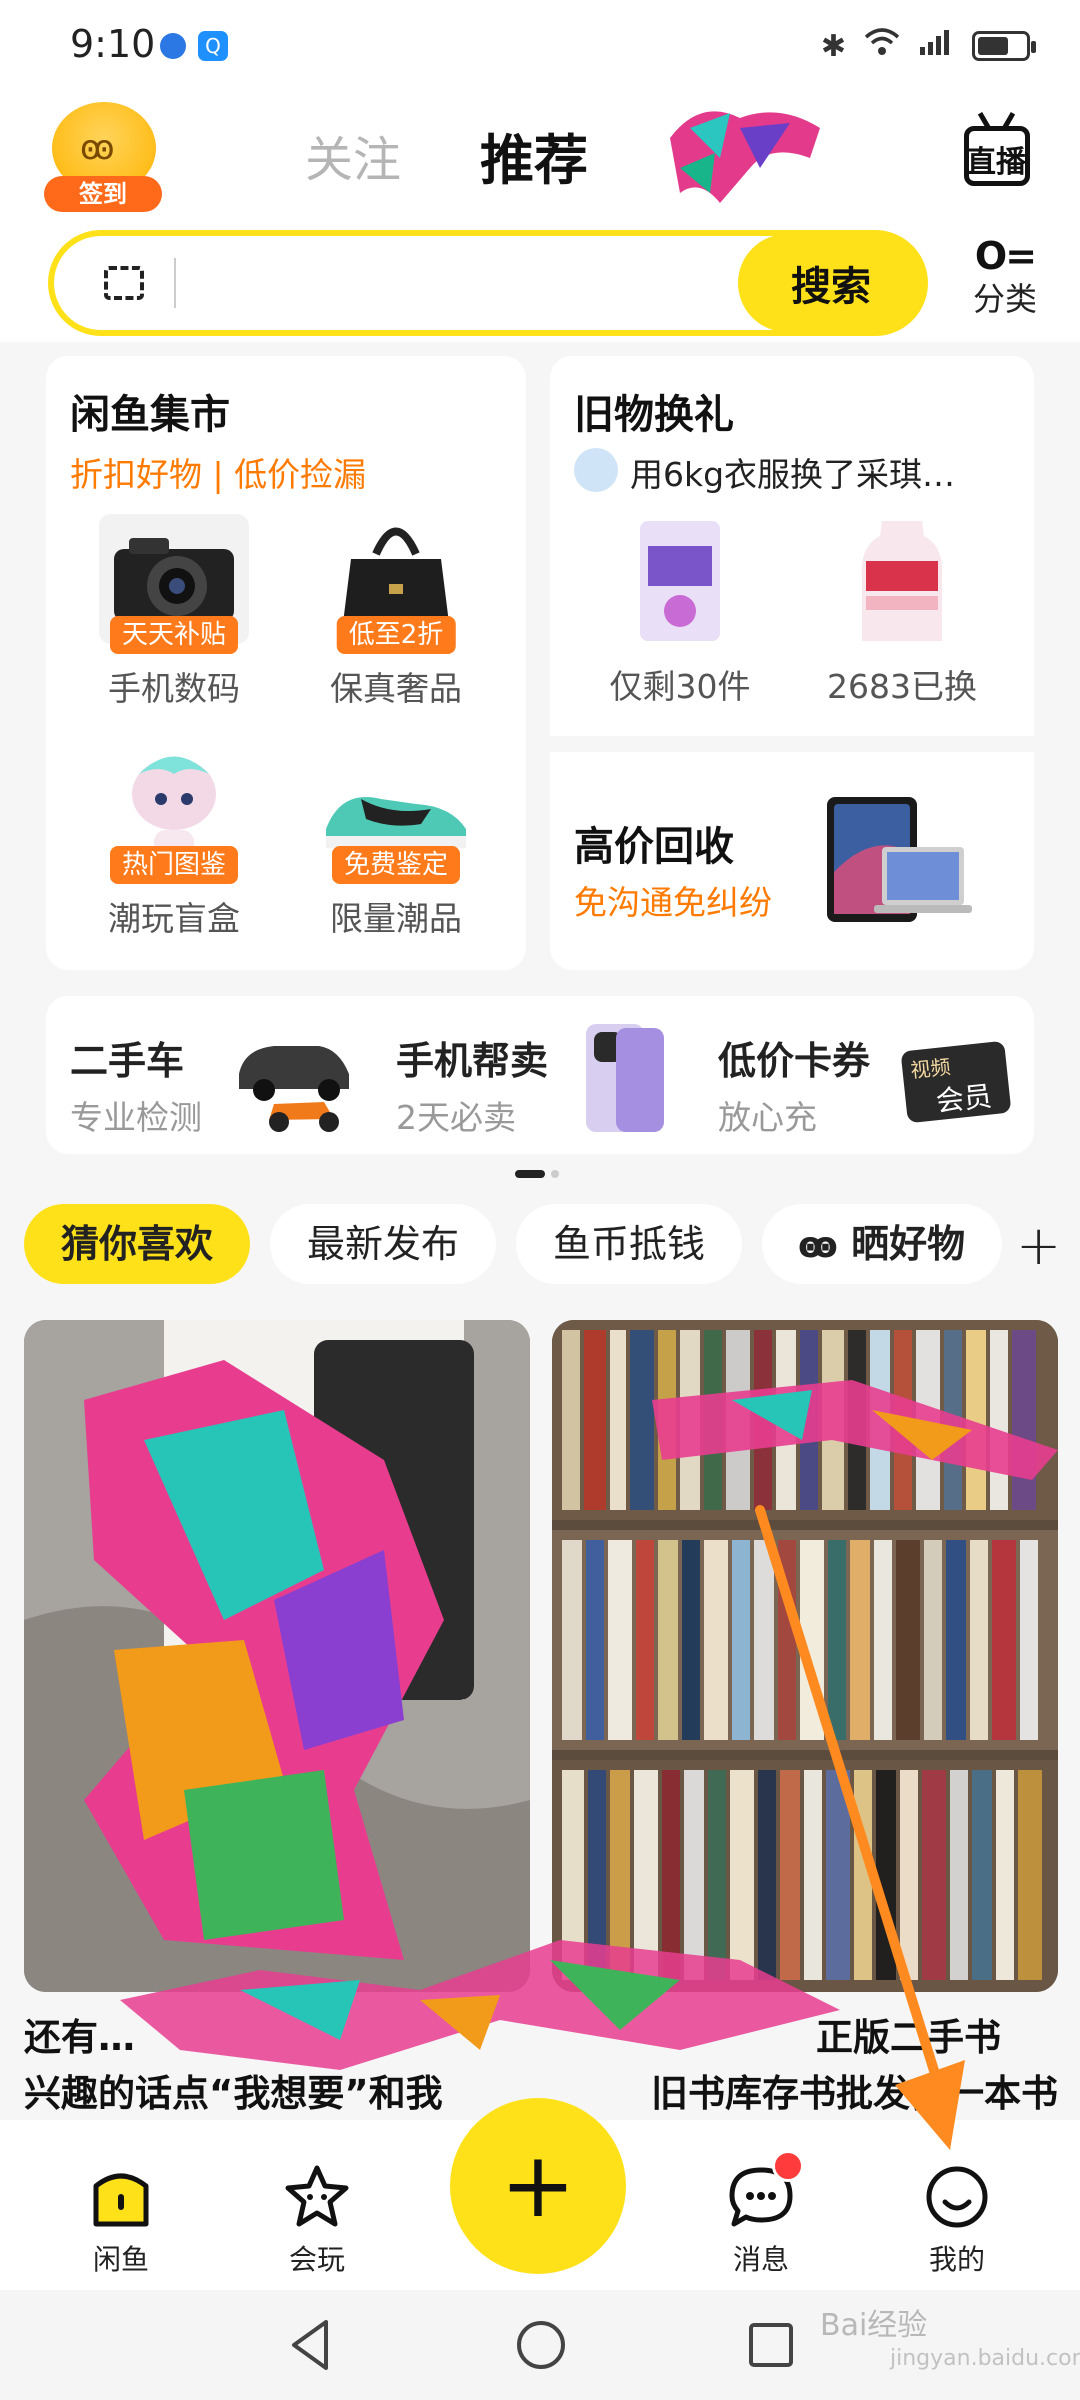 This screenshot has height=2400, width=1080. What do you see at coordinates (1004, 46) in the screenshot?
I see `battery-icon` at bounding box center [1004, 46].